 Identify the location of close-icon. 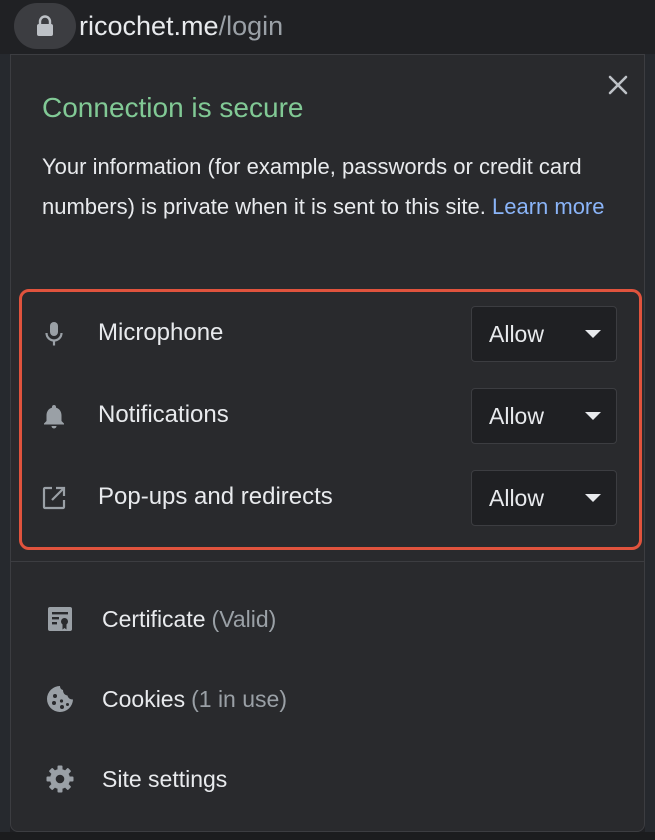
(618, 85).